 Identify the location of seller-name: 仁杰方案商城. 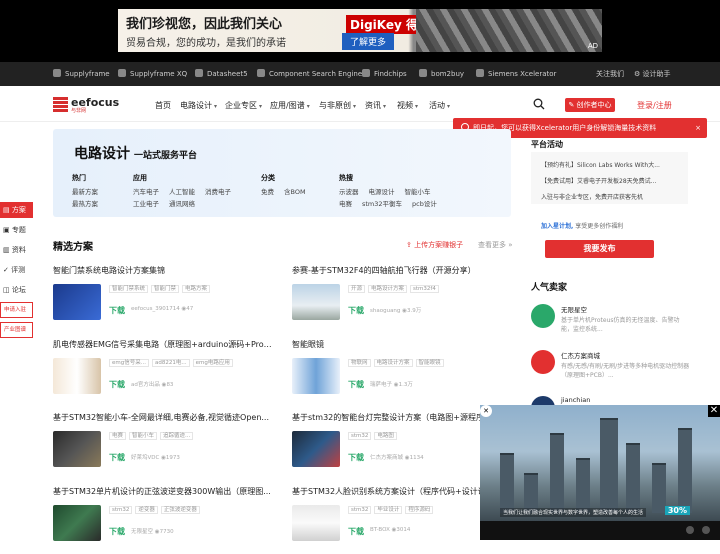
(580, 355).